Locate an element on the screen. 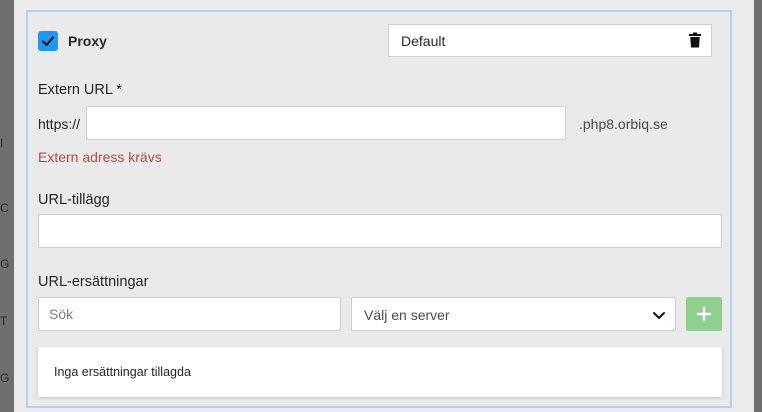 This screenshot has height=412, width=762. trash-icon is located at coordinates (695, 40).